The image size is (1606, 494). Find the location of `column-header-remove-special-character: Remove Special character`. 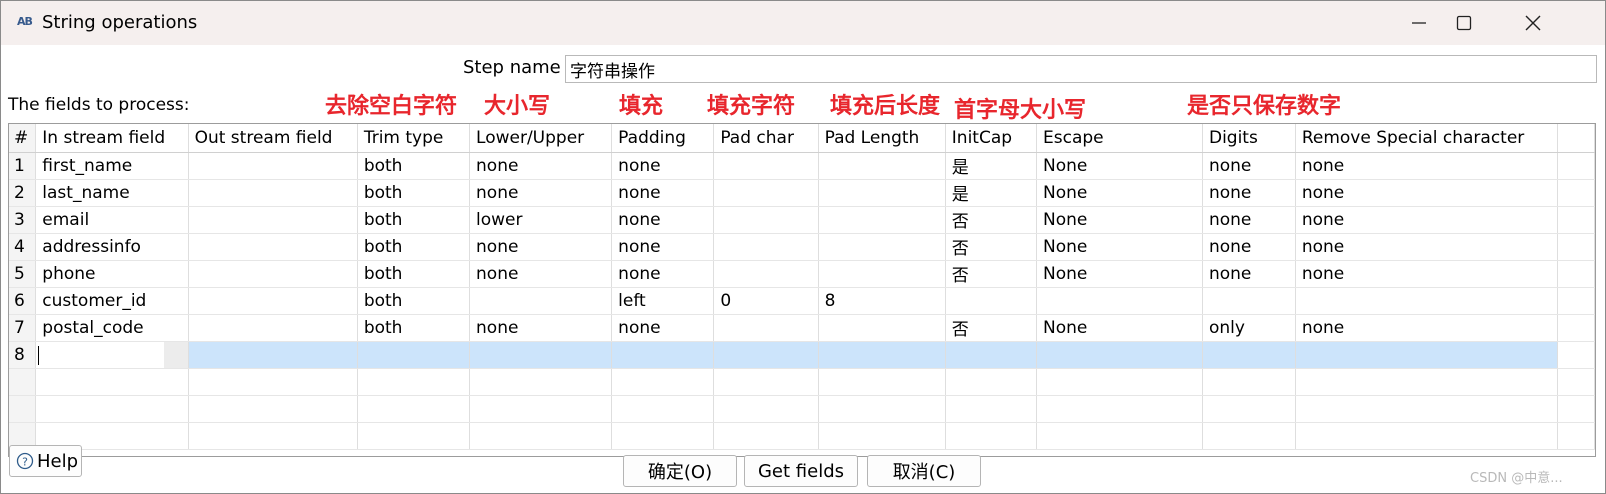

column-header-remove-special-character: Remove Special character is located at coordinates (1426, 138).